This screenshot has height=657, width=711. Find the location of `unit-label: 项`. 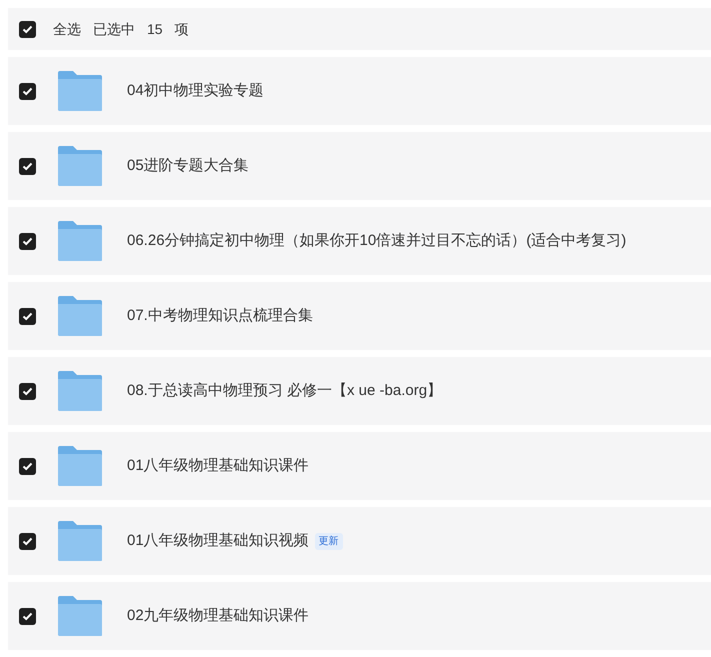

unit-label: 项 is located at coordinates (181, 29).